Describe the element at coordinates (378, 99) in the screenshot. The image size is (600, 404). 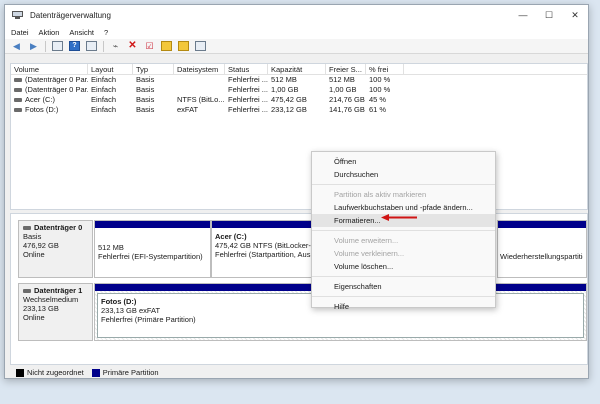
I see `cell-prozent-frei: 45 %` at that location.